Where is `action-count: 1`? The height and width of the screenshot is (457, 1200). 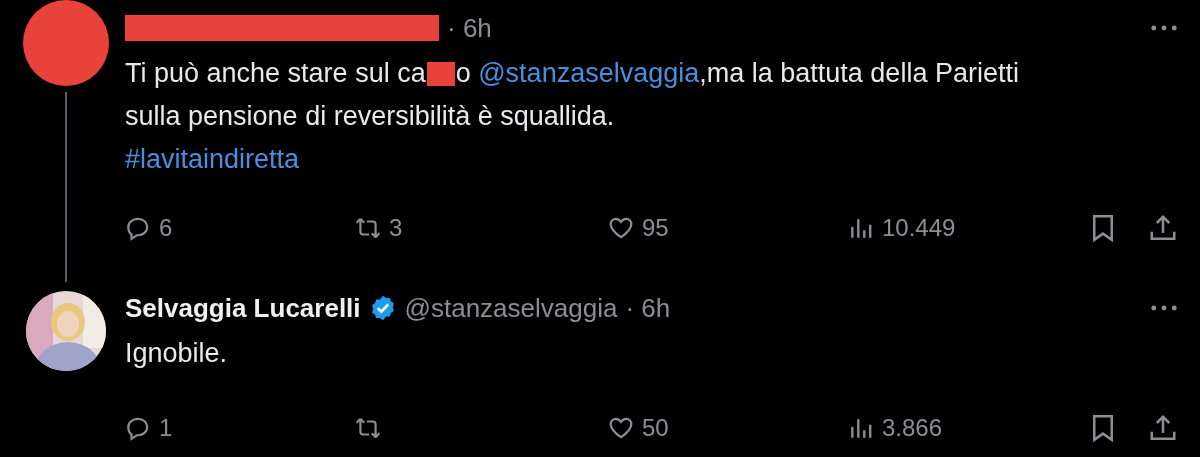 action-count: 1 is located at coordinates (166, 428).